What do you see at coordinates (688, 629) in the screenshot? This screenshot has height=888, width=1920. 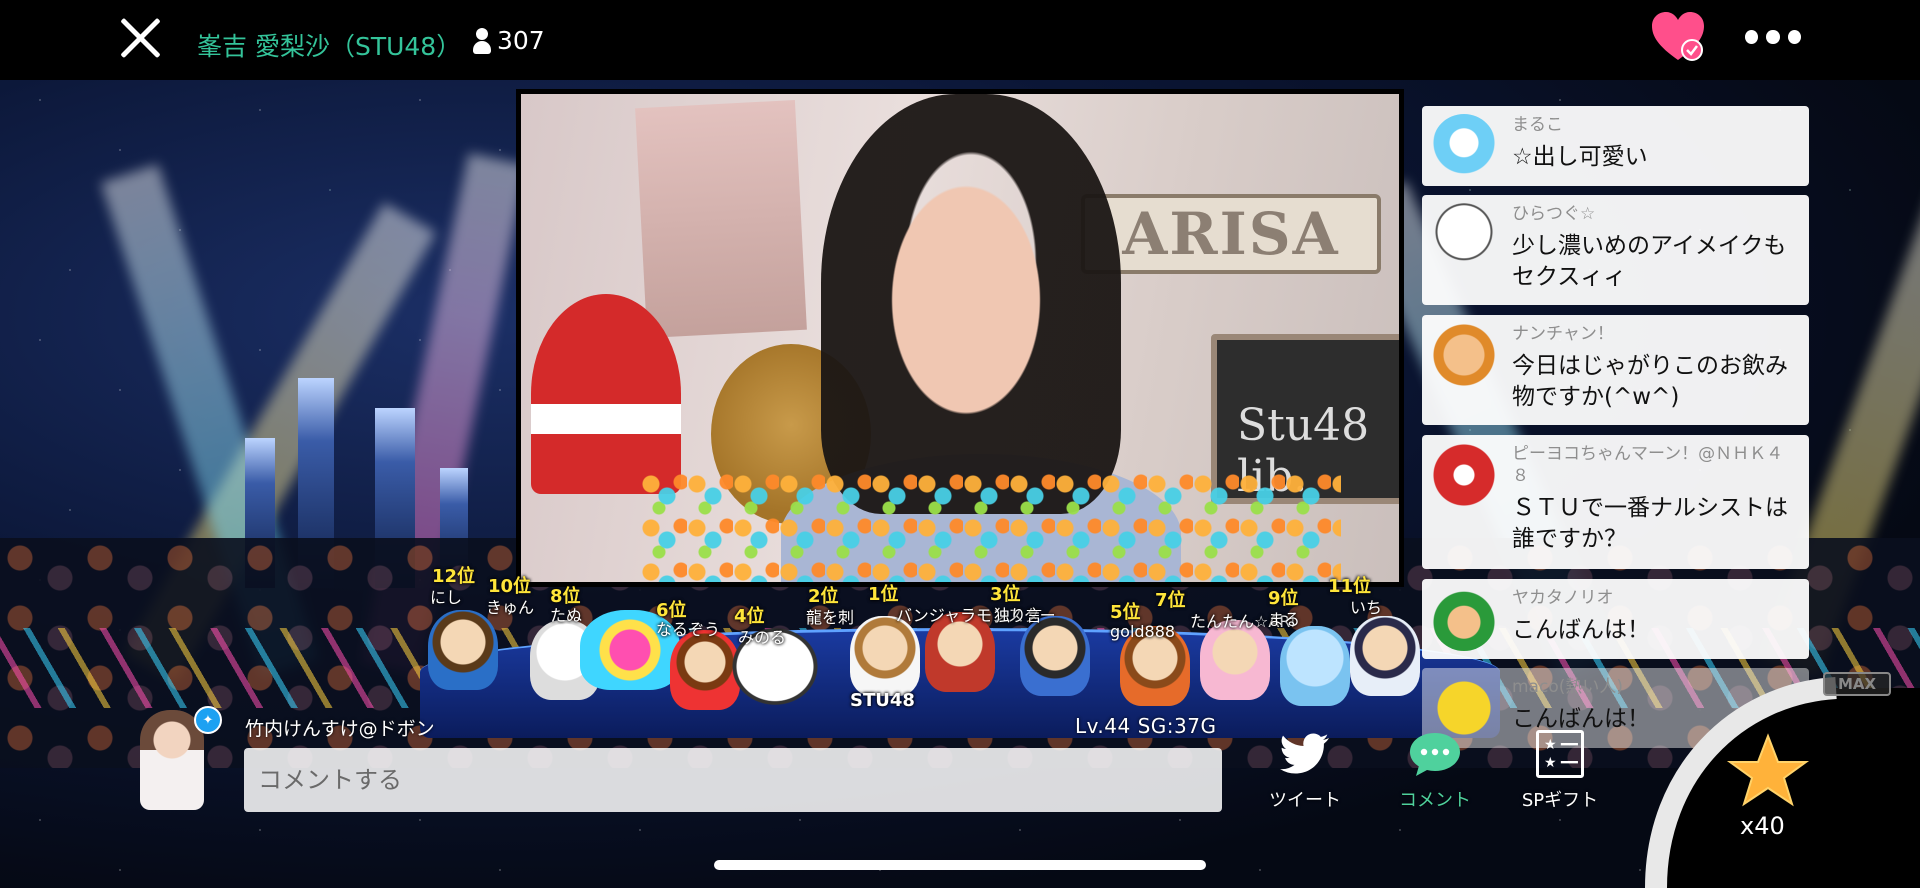 I see `rank-username: なるぞう` at bounding box center [688, 629].